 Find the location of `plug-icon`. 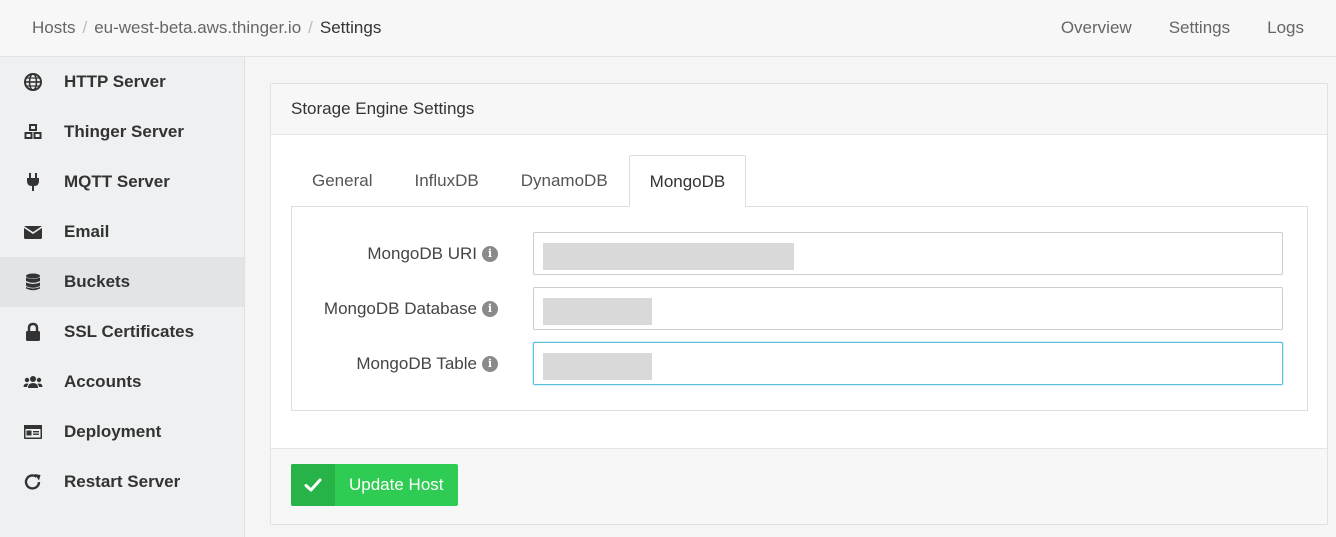

plug-icon is located at coordinates (33, 182).